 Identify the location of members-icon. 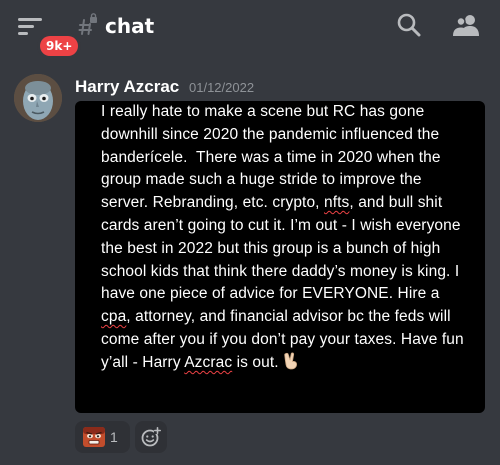
(466, 25).